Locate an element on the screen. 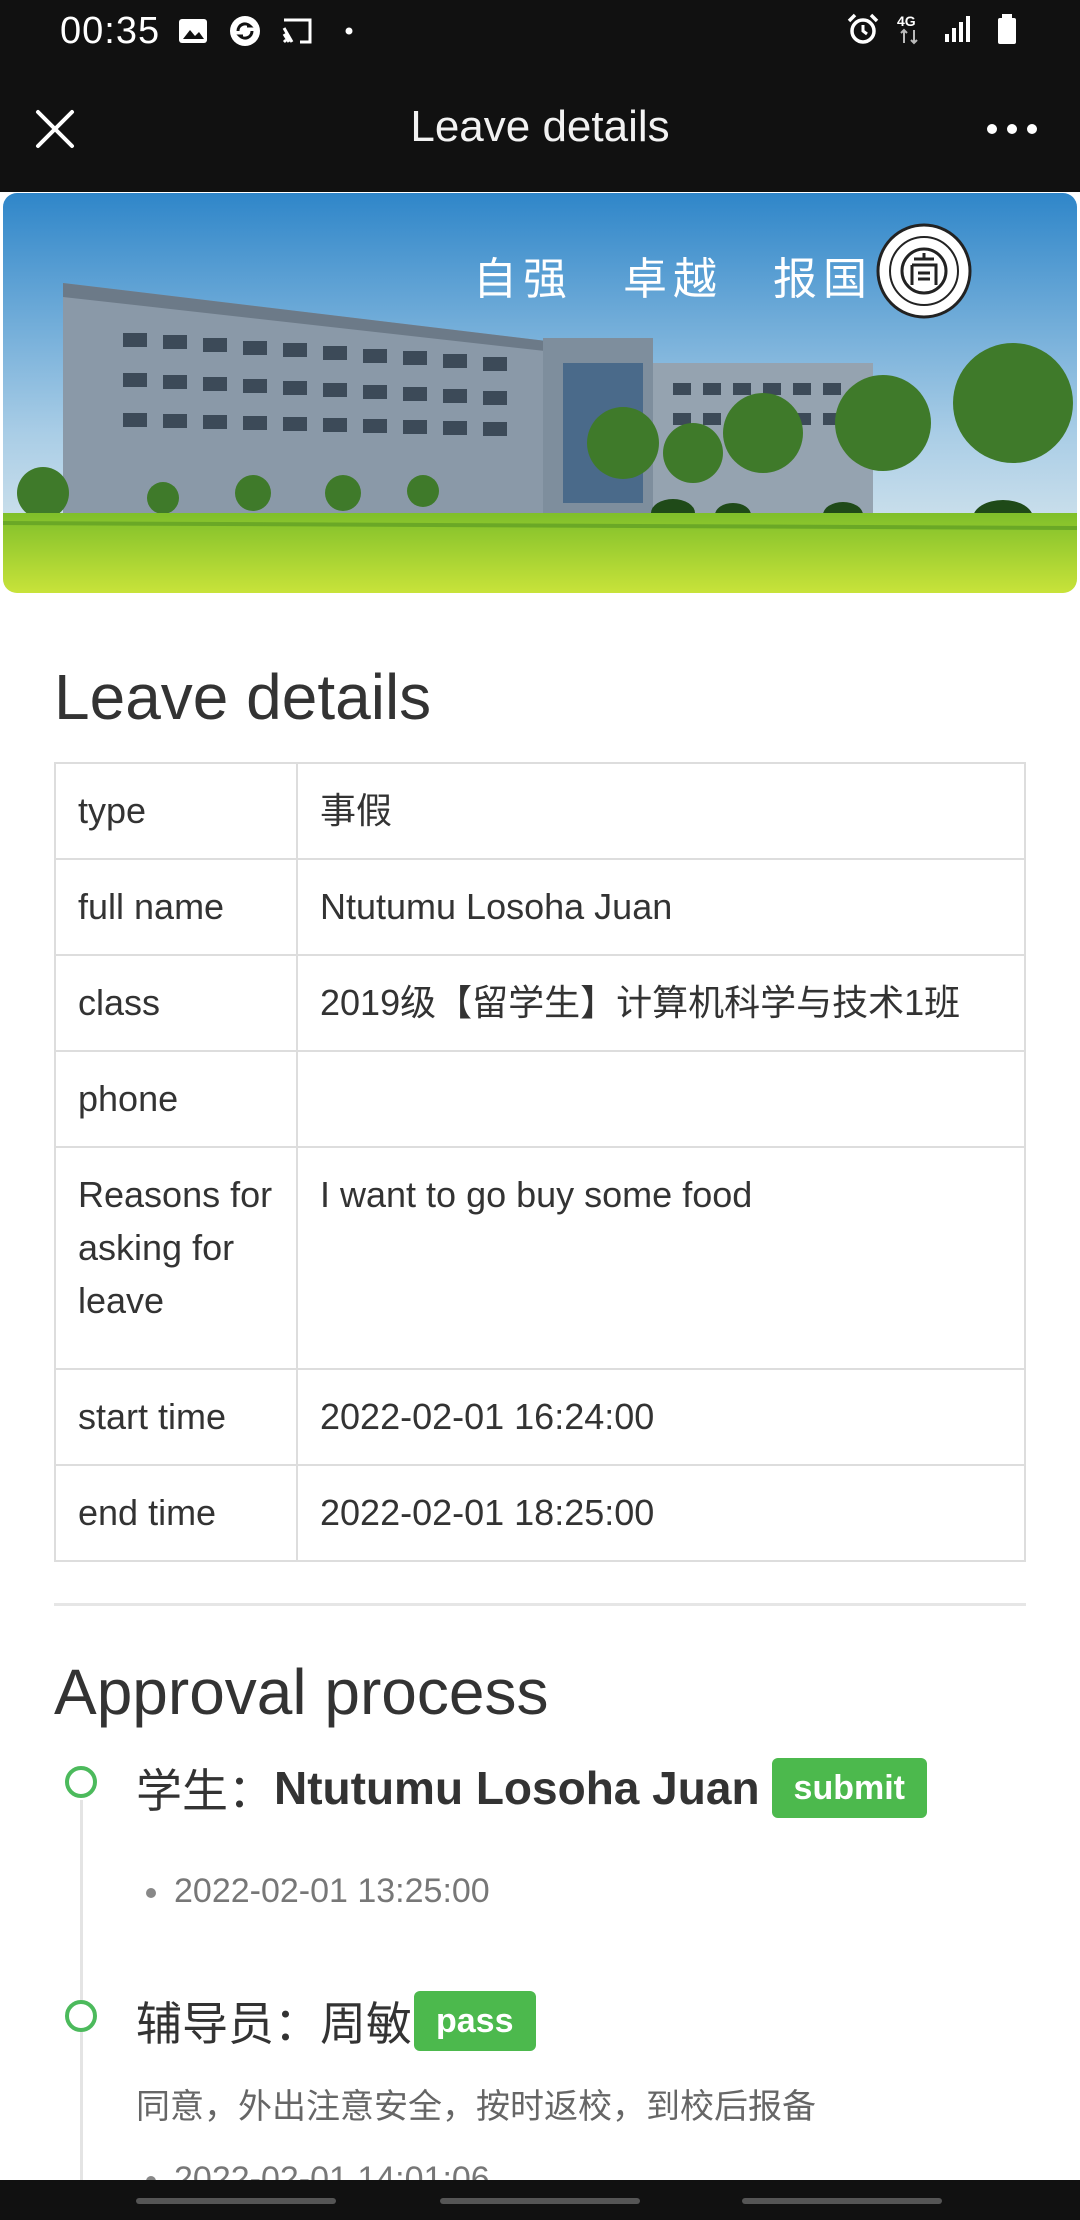 The width and height of the screenshot is (1080, 2220). status-badge: submit is located at coordinates (849, 1788).